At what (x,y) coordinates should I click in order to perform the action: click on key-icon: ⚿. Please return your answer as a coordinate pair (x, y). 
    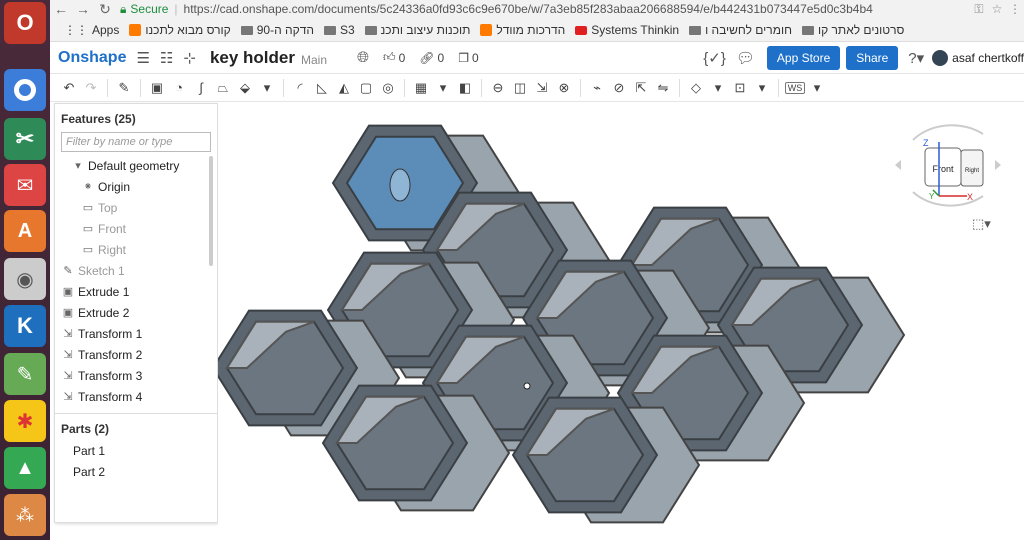
    Looking at the image, I should click on (979, 9).